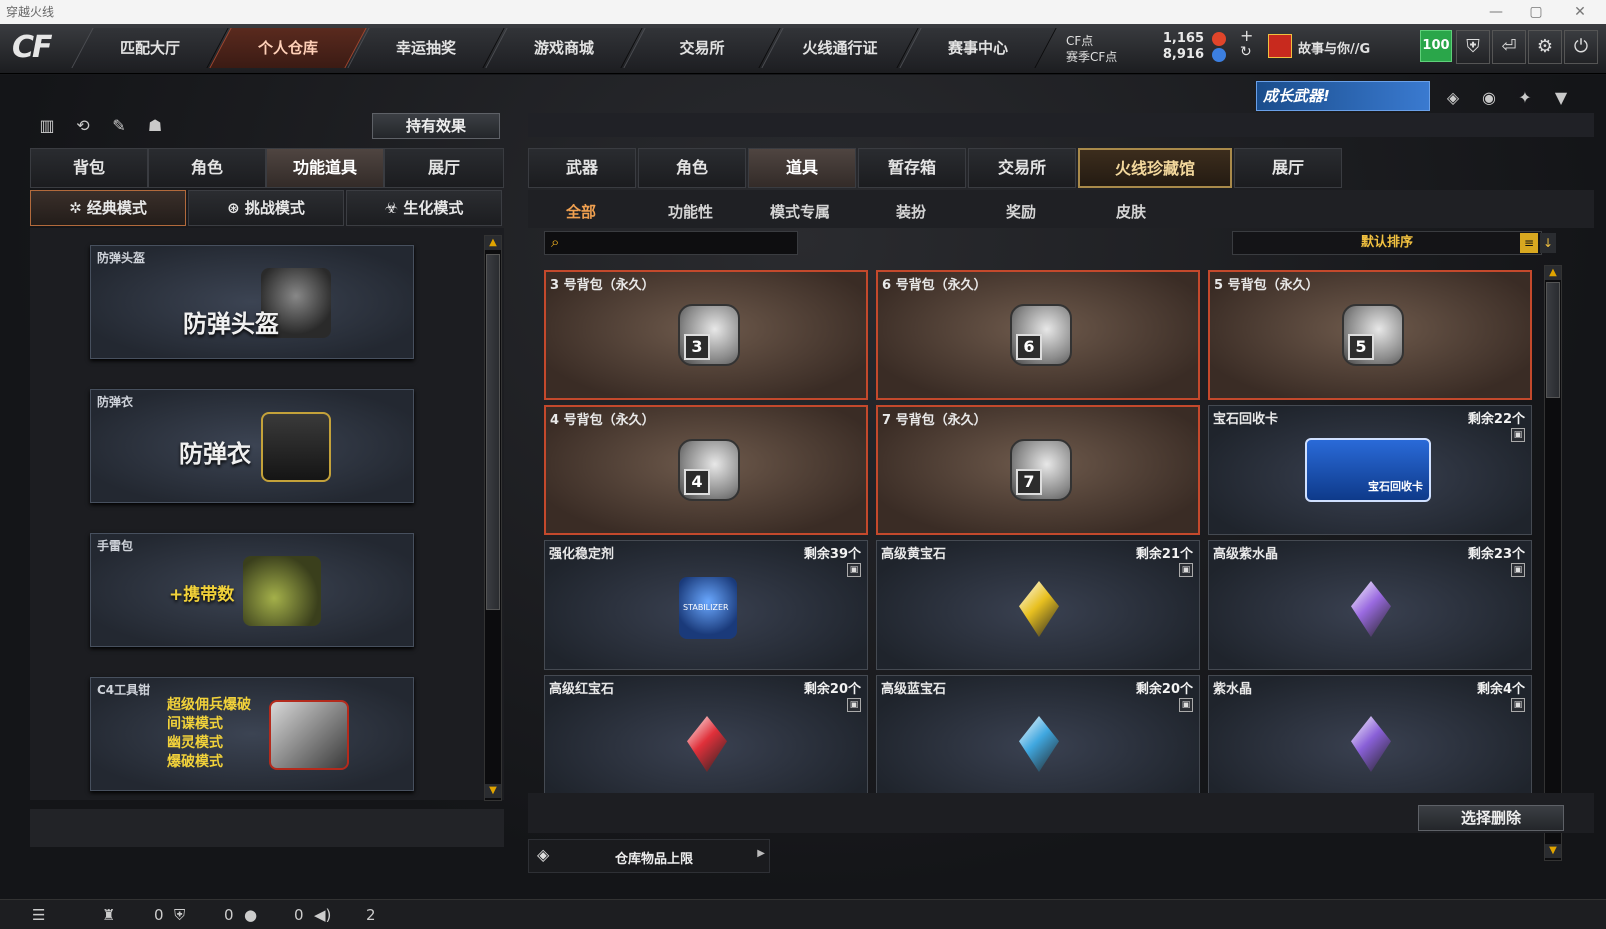 The width and height of the screenshot is (1606, 929). Describe the element at coordinates (1581, 47) in the screenshot. I see `power-icon: ⏻` at that location.